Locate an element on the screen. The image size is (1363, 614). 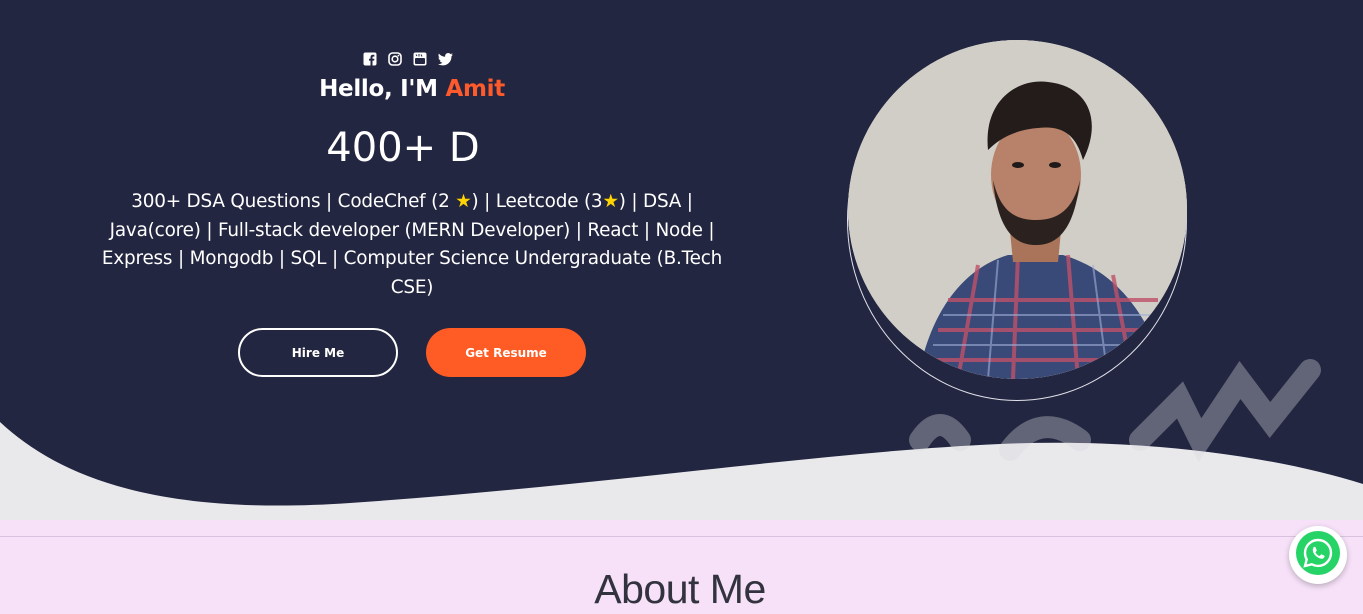
get-resume-button: Get Resume is located at coordinates (506, 352).